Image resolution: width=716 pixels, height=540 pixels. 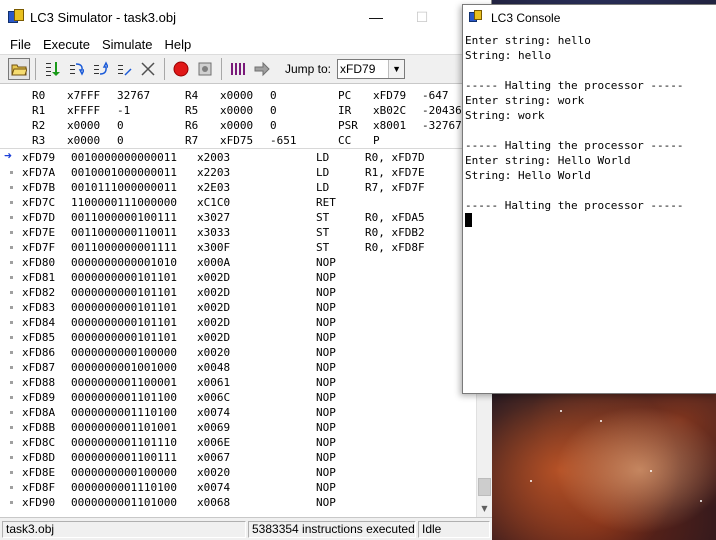 I want to click on register-decimal: -20436, so click(x=442, y=110).